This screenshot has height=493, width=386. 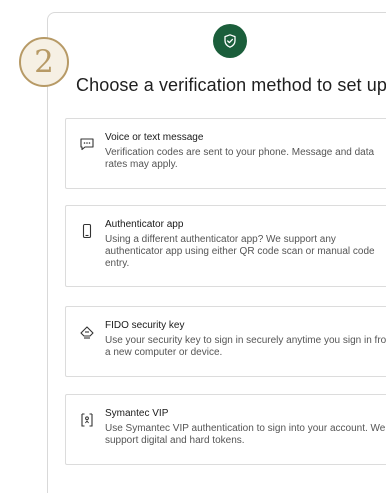 I want to click on shield-check-icon, so click(x=230, y=41).